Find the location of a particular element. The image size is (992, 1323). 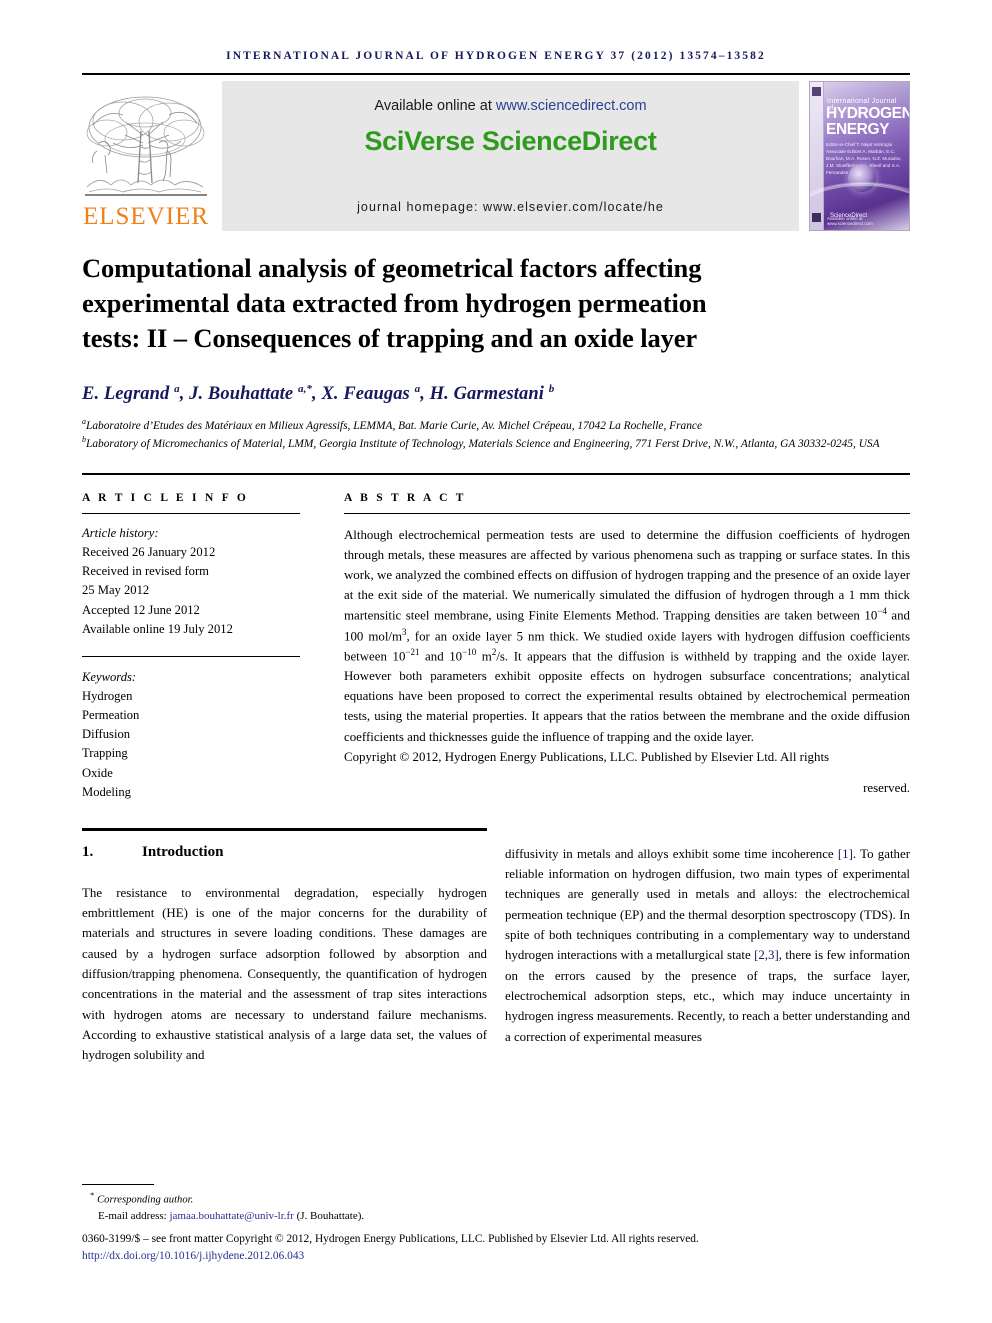

article-info-rule is located at coordinates (191, 513).